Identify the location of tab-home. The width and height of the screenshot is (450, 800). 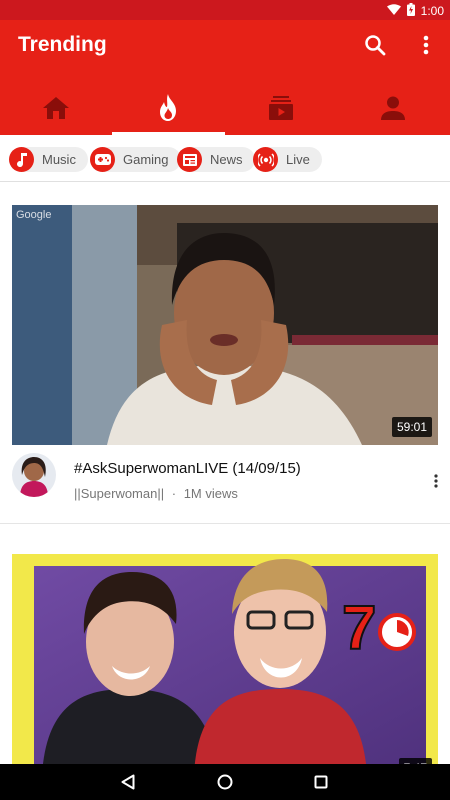
(56, 107).